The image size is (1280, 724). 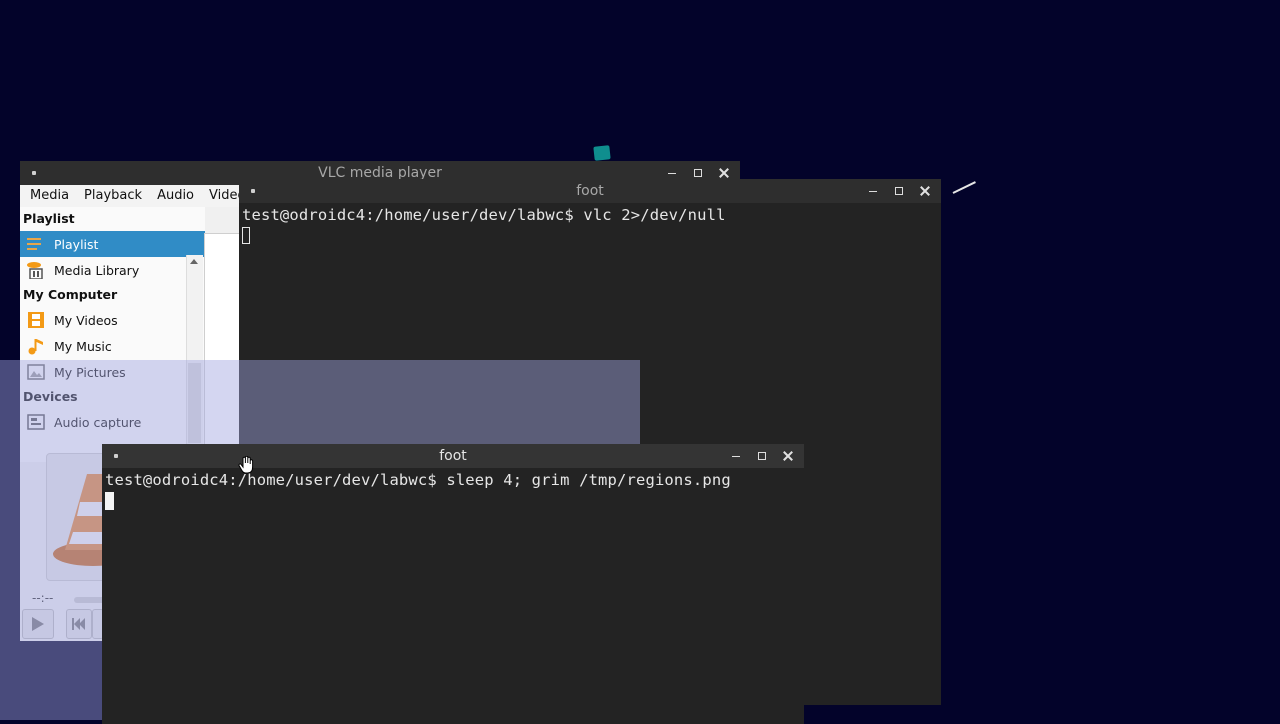 I want to click on playlist-pane, so click(x=223, y=349).